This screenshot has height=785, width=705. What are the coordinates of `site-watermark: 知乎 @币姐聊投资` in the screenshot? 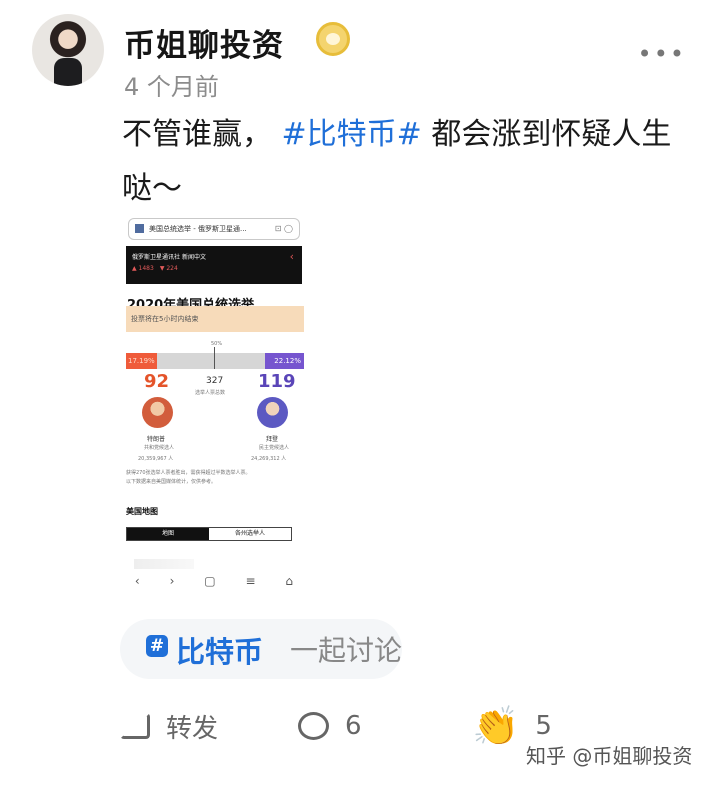 It's located at (609, 756).